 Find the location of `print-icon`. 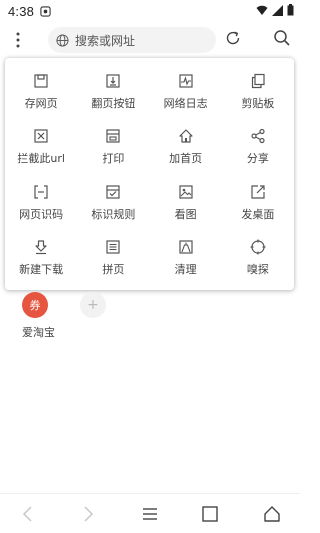

print-icon is located at coordinates (113, 136).